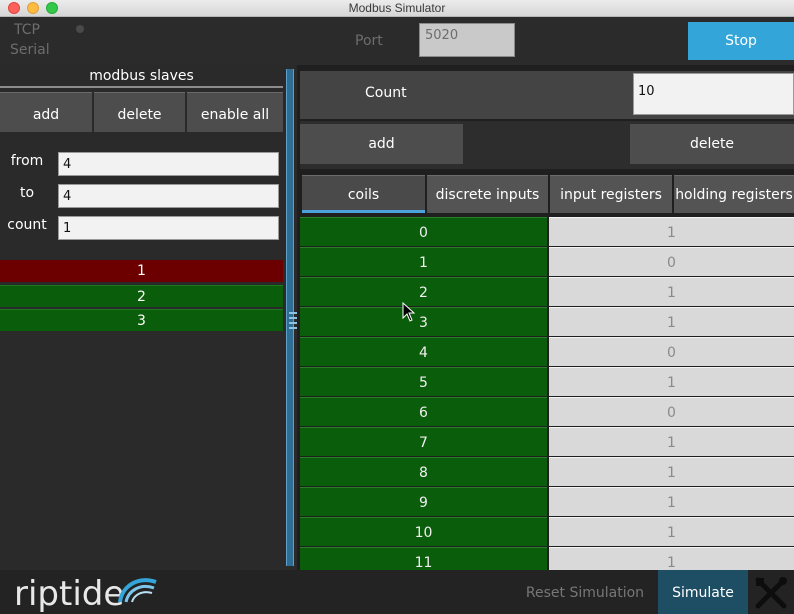 The height and width of the screenshot is (614, 794). Describe the element at coordinates (46, 112) in the screenshot. I see `add-slave-button: add` at that location.